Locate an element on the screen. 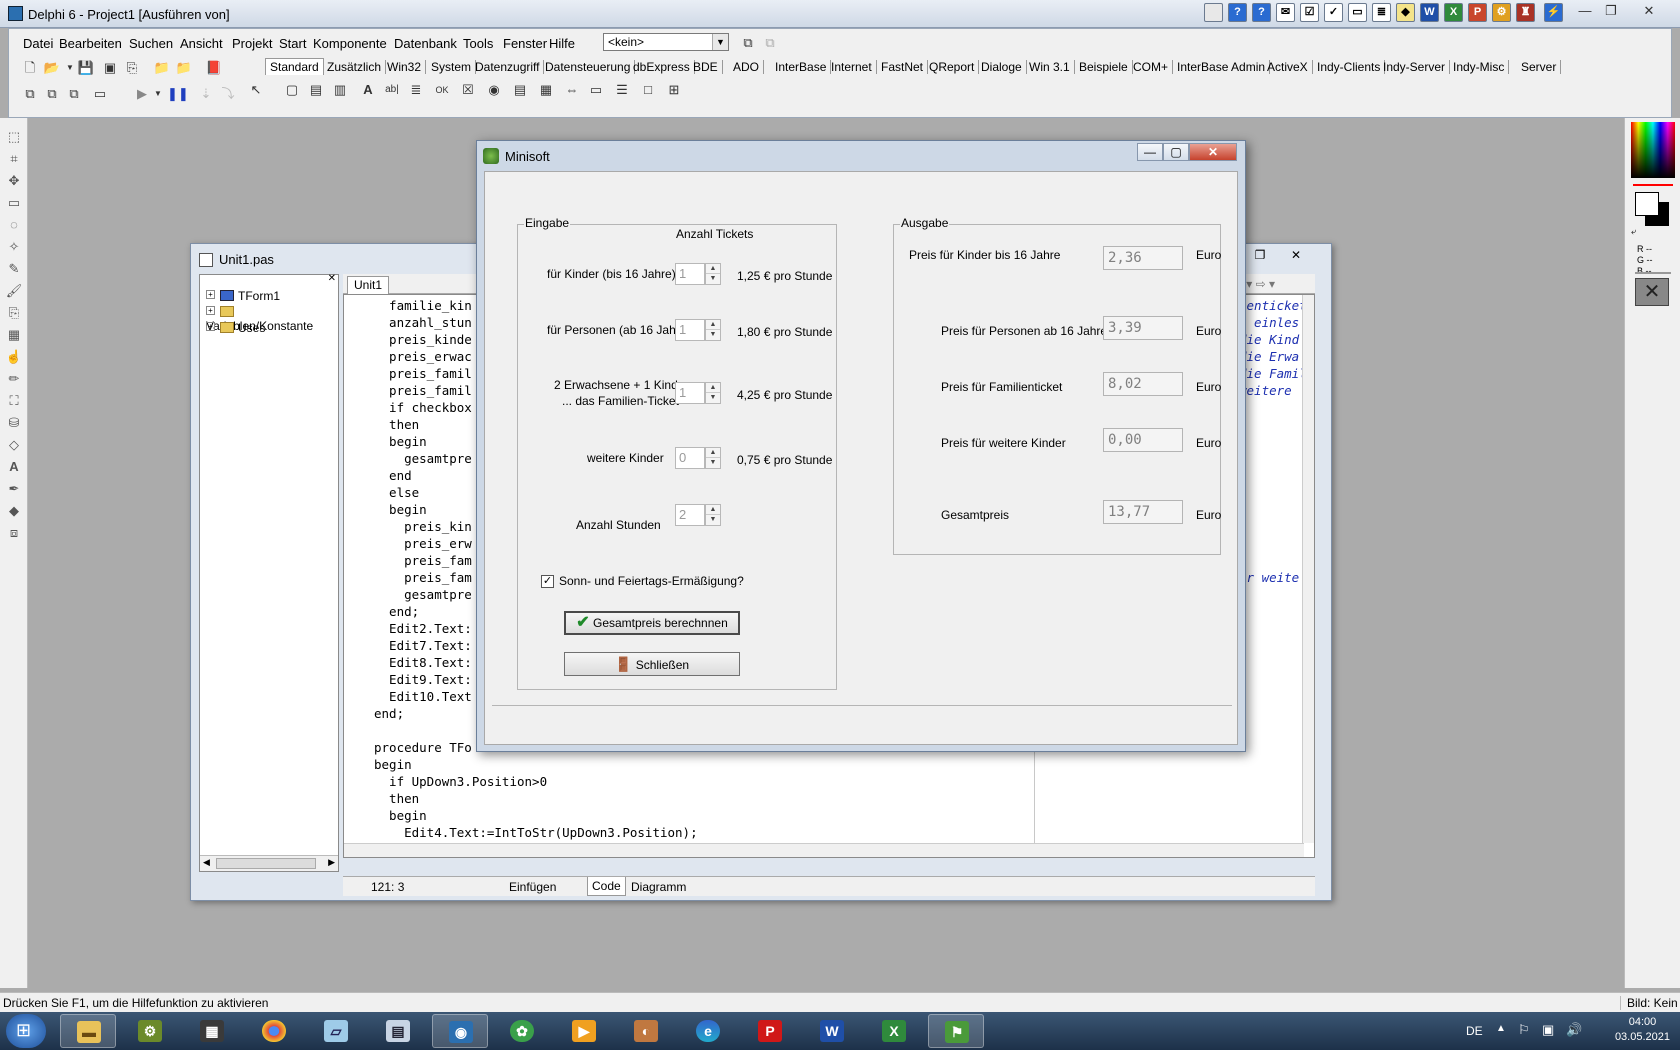 This screenshot has width=1680, height=1050. palette-tab-4: Datenzugriff is located at coordinates (508, 67).